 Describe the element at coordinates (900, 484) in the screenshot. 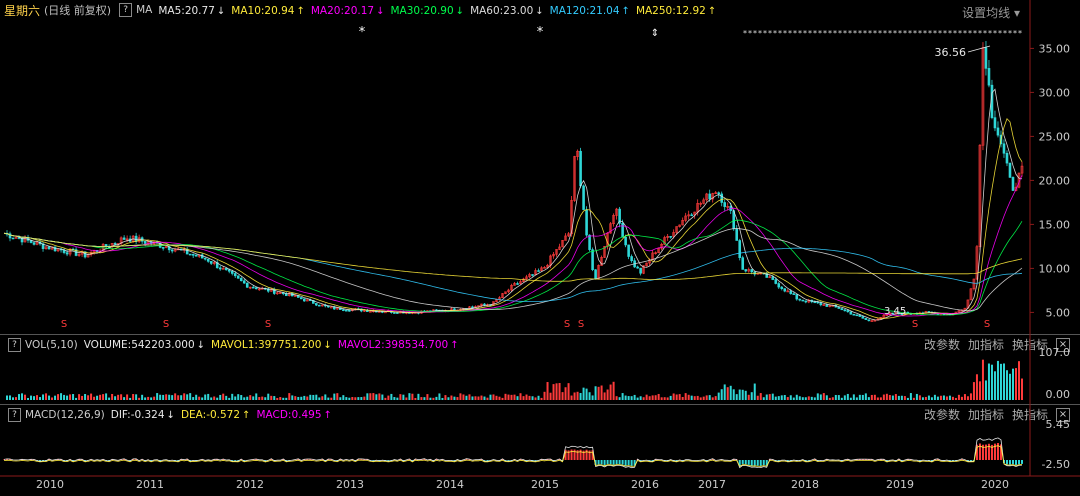

I see `date-label-2019: 2019` at that location.